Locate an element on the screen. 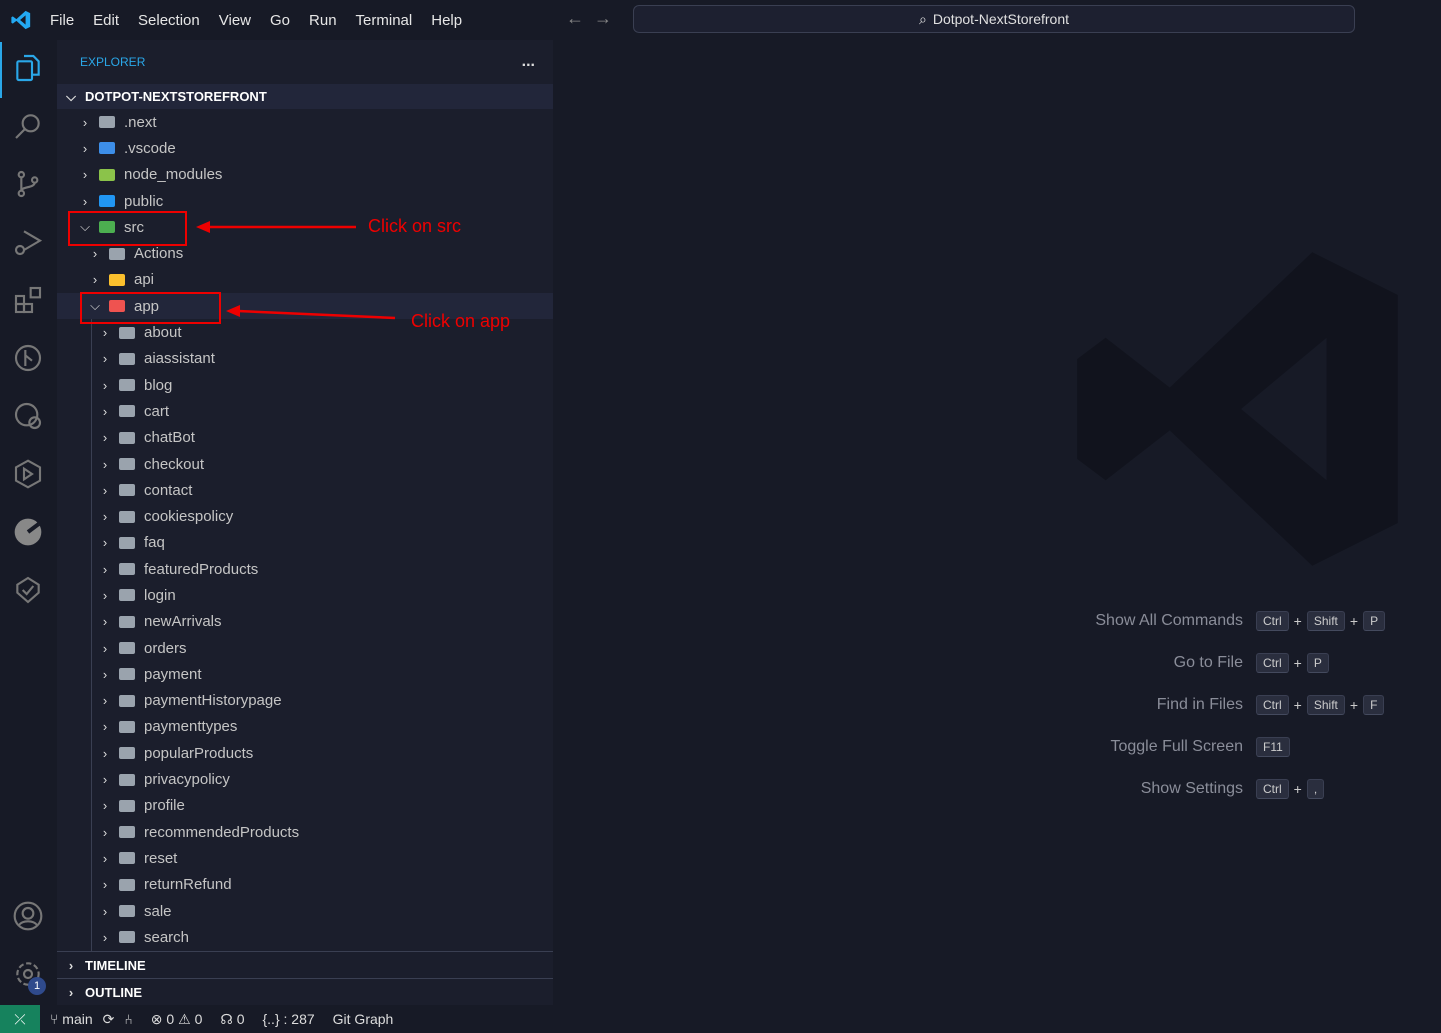 Image resolution: width=1441 pixels, height=1033 pixels. ports-button: ☊ 0 is located at coordinates (232, 1019).